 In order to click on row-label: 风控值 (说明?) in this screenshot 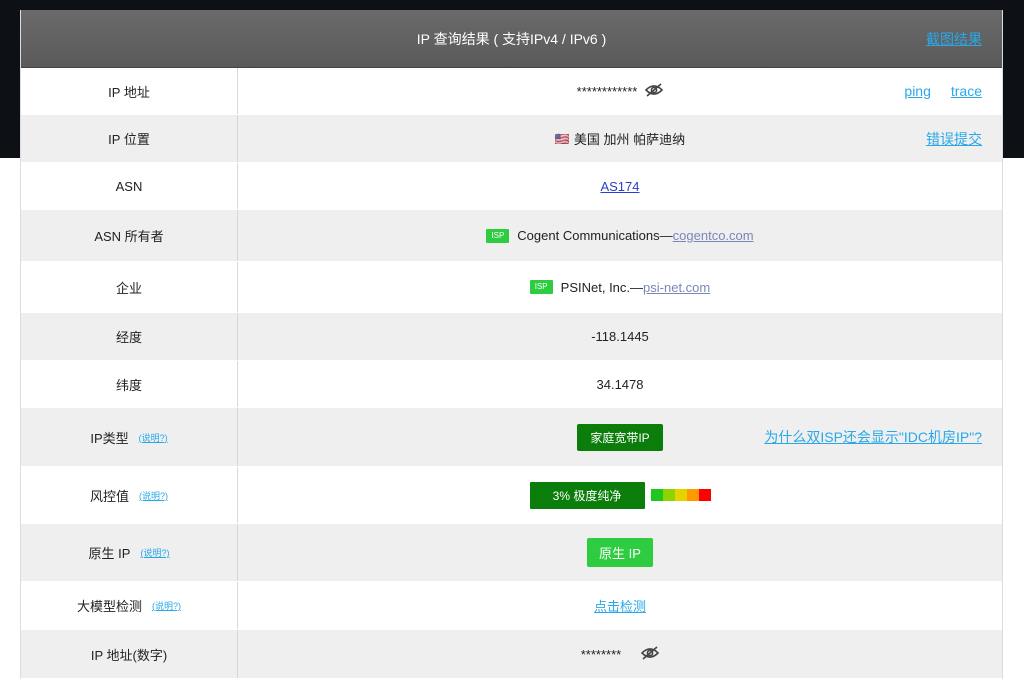, I will do `click(129, 495)`.